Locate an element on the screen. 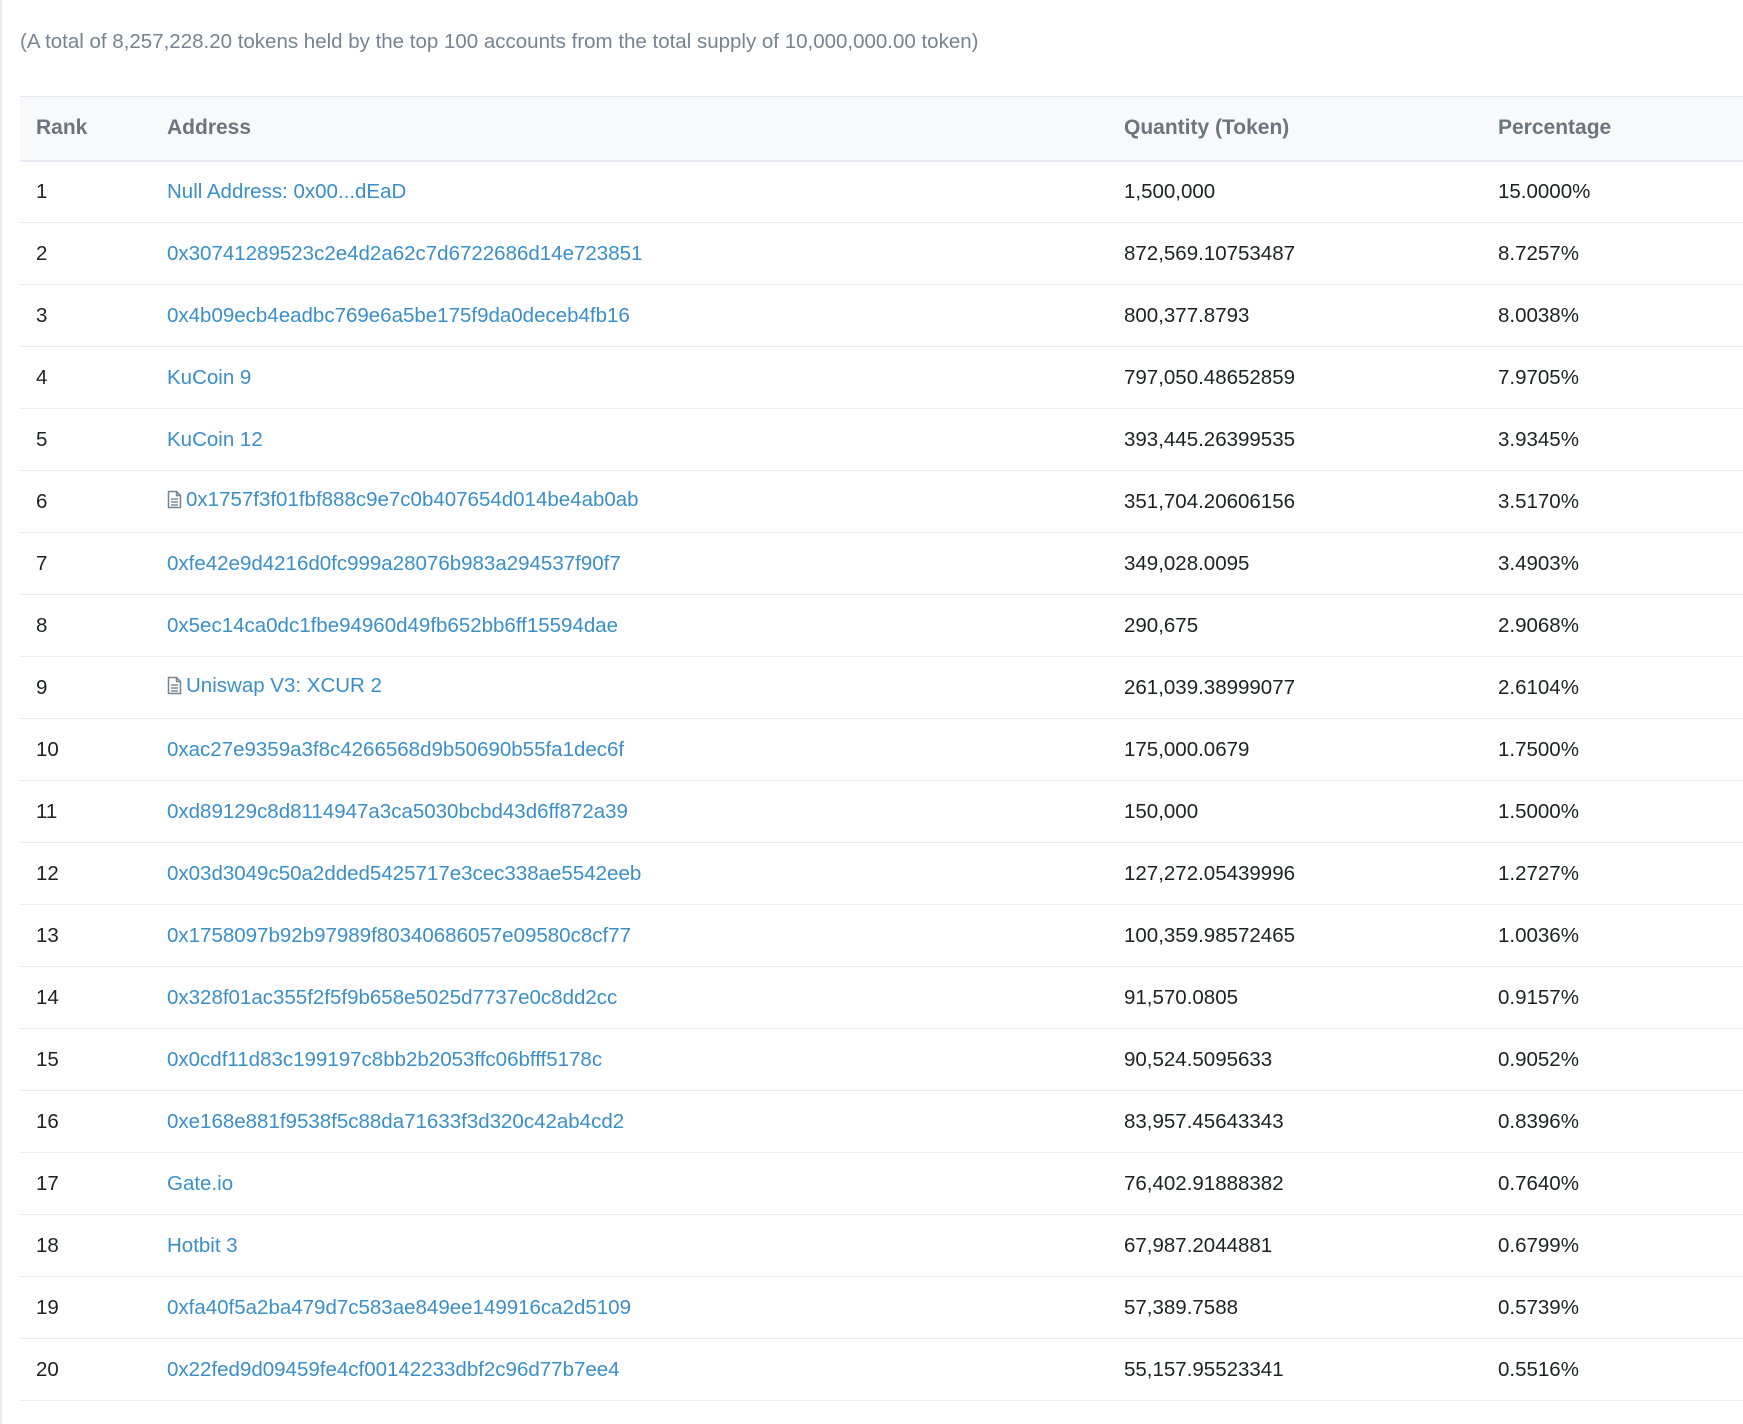 The width and height of the screenshot is (1743, 1424). cell-quantity: 100,359.98572465 is located at coordinates (1210, 935).